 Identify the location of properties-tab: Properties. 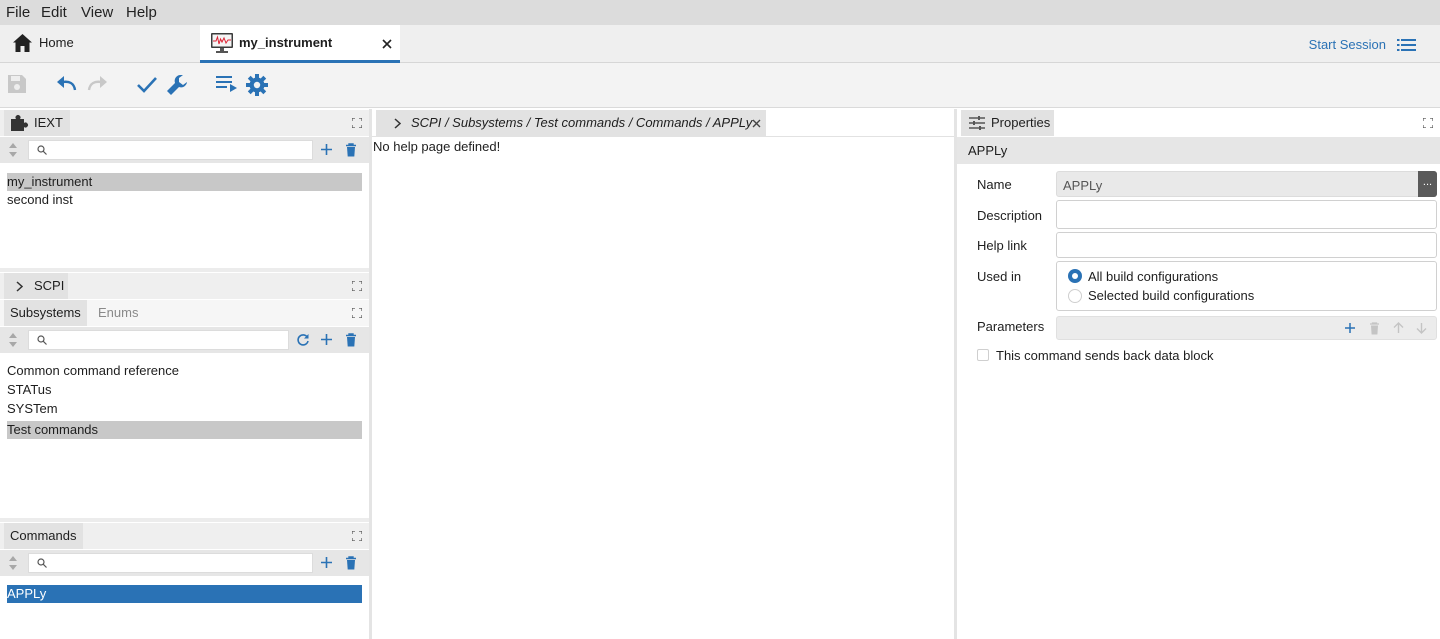
(1007, 123).